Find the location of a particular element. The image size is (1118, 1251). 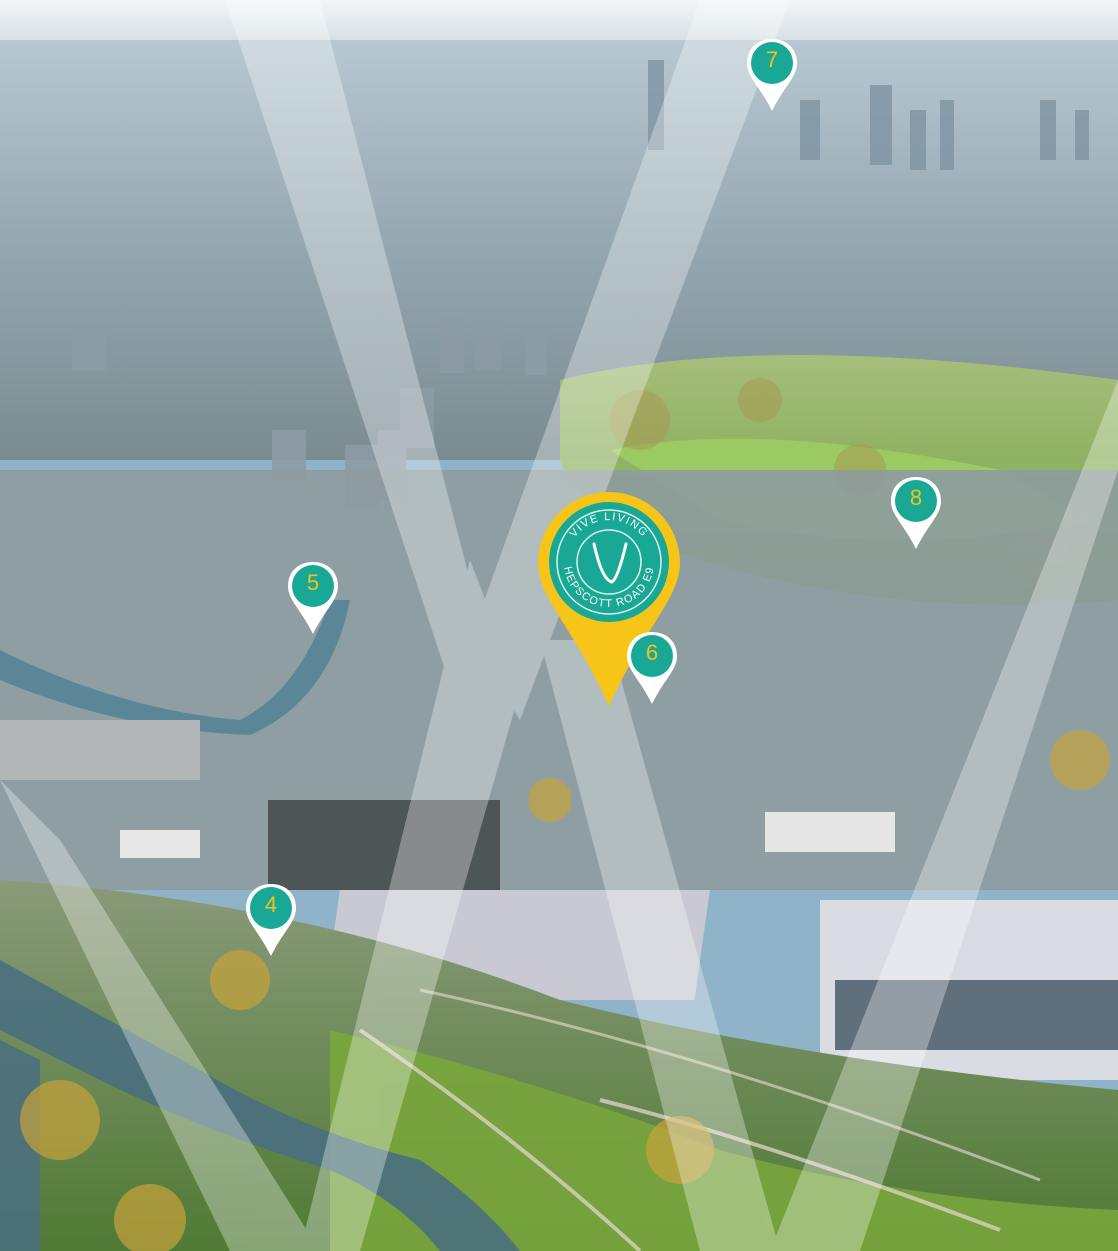

marker-label: 6 is located at coordinates (652, 652).